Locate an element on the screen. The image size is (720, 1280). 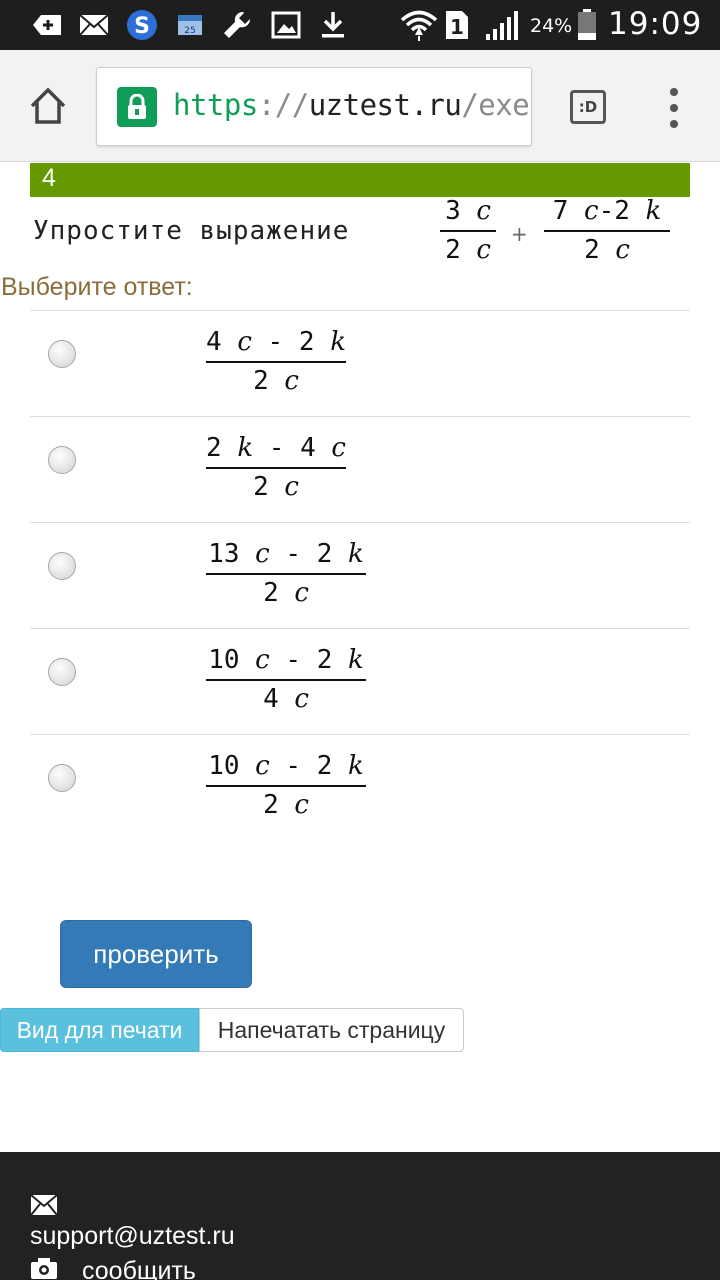
report-link: сообщить is located at coordinates (139, 1268).